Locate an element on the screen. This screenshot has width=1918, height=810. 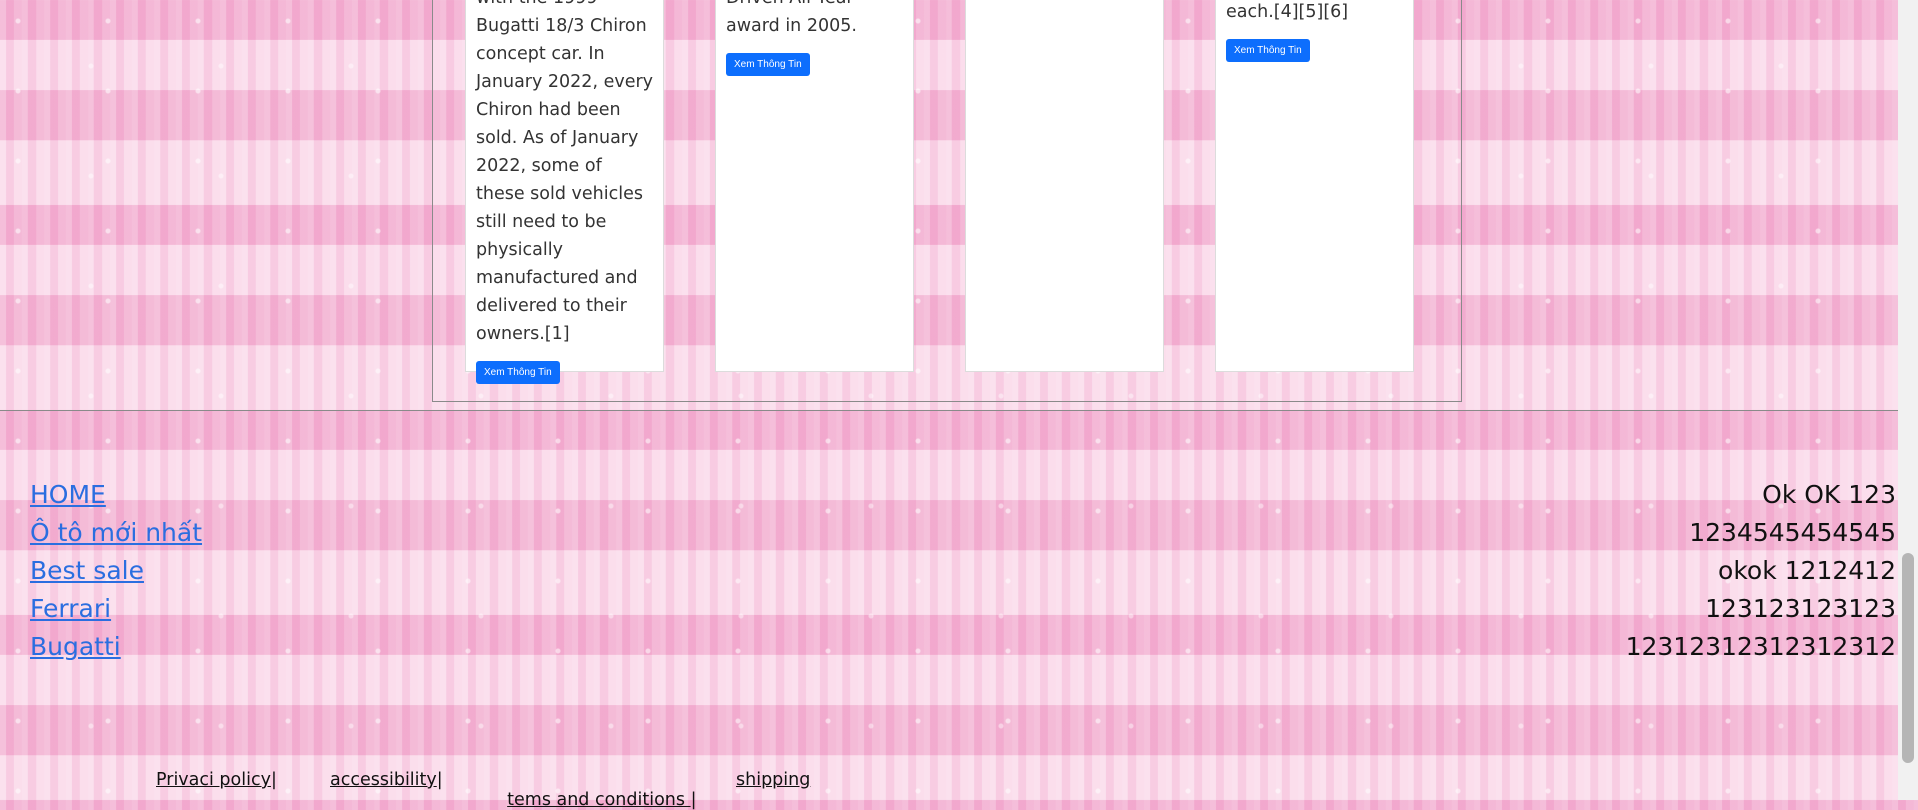
legal-privacy: Privaci policy| is located at coordinates (216, 780).